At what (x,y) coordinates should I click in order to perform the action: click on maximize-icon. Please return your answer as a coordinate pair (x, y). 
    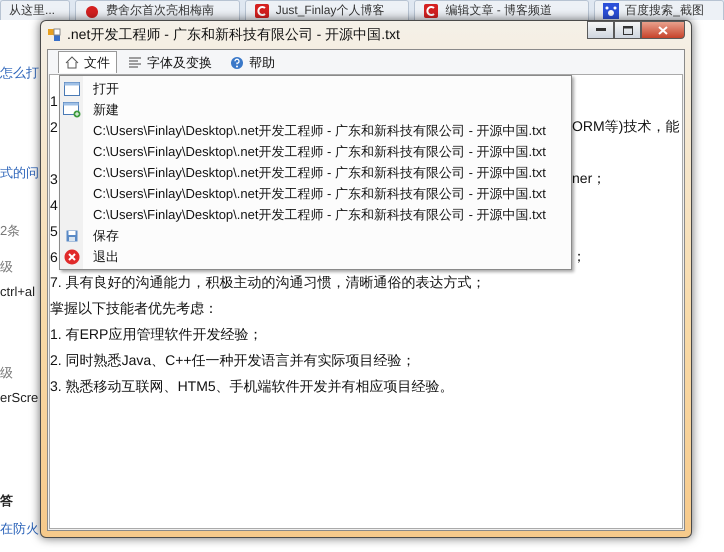
    Looking at the image, I should click on (627, 30).